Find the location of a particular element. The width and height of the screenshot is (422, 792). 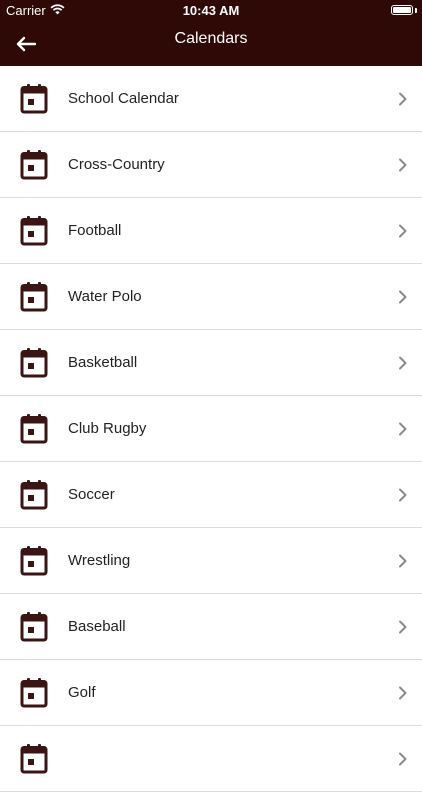

list-item is located at coordinates (211, 759).